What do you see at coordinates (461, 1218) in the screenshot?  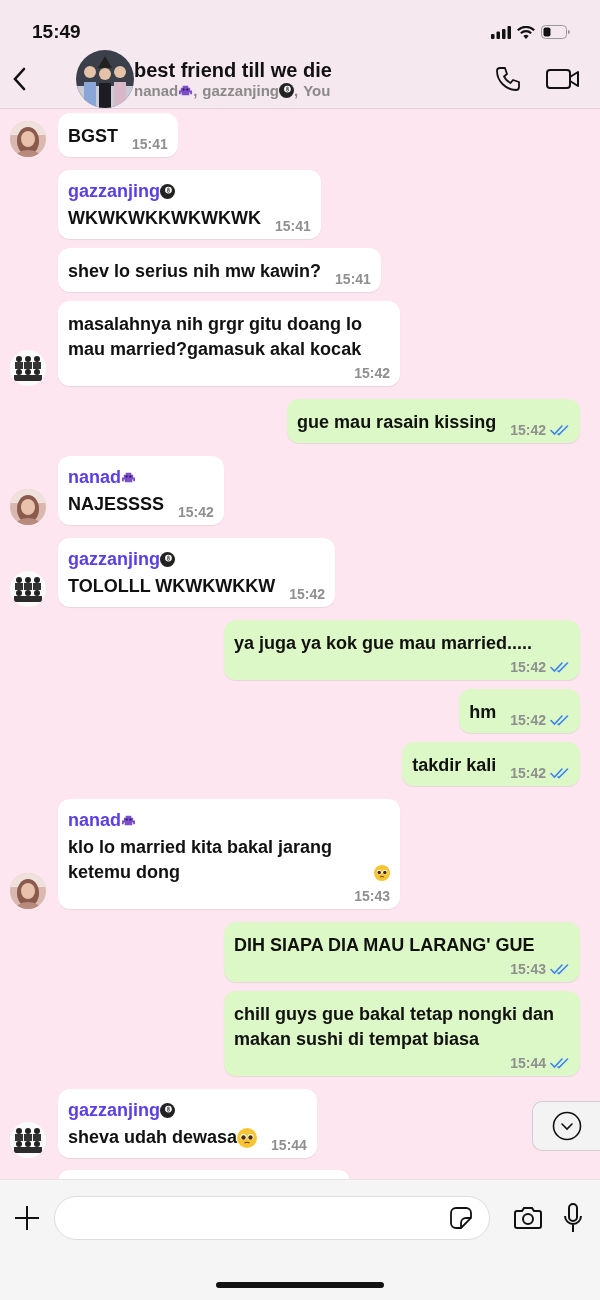 I see `sticker-icon` at bounding box center [461, 1218].